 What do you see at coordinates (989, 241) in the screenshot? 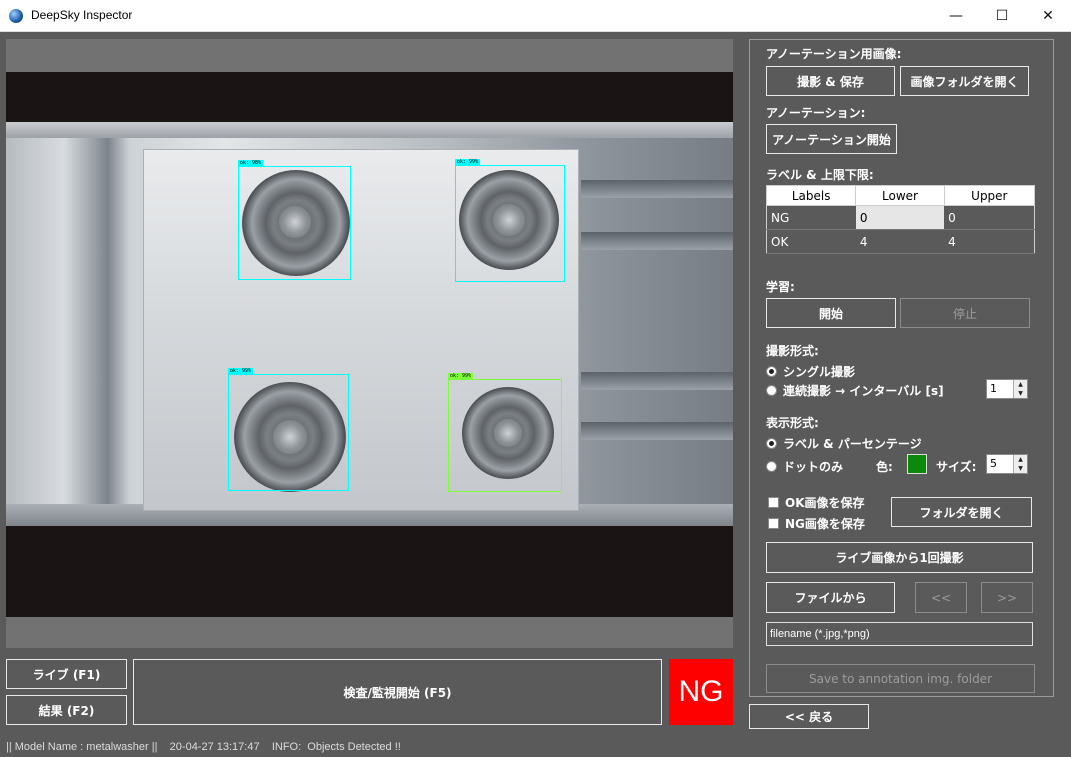
I see `upper-cell: 4` at bounding box center [989, 241].